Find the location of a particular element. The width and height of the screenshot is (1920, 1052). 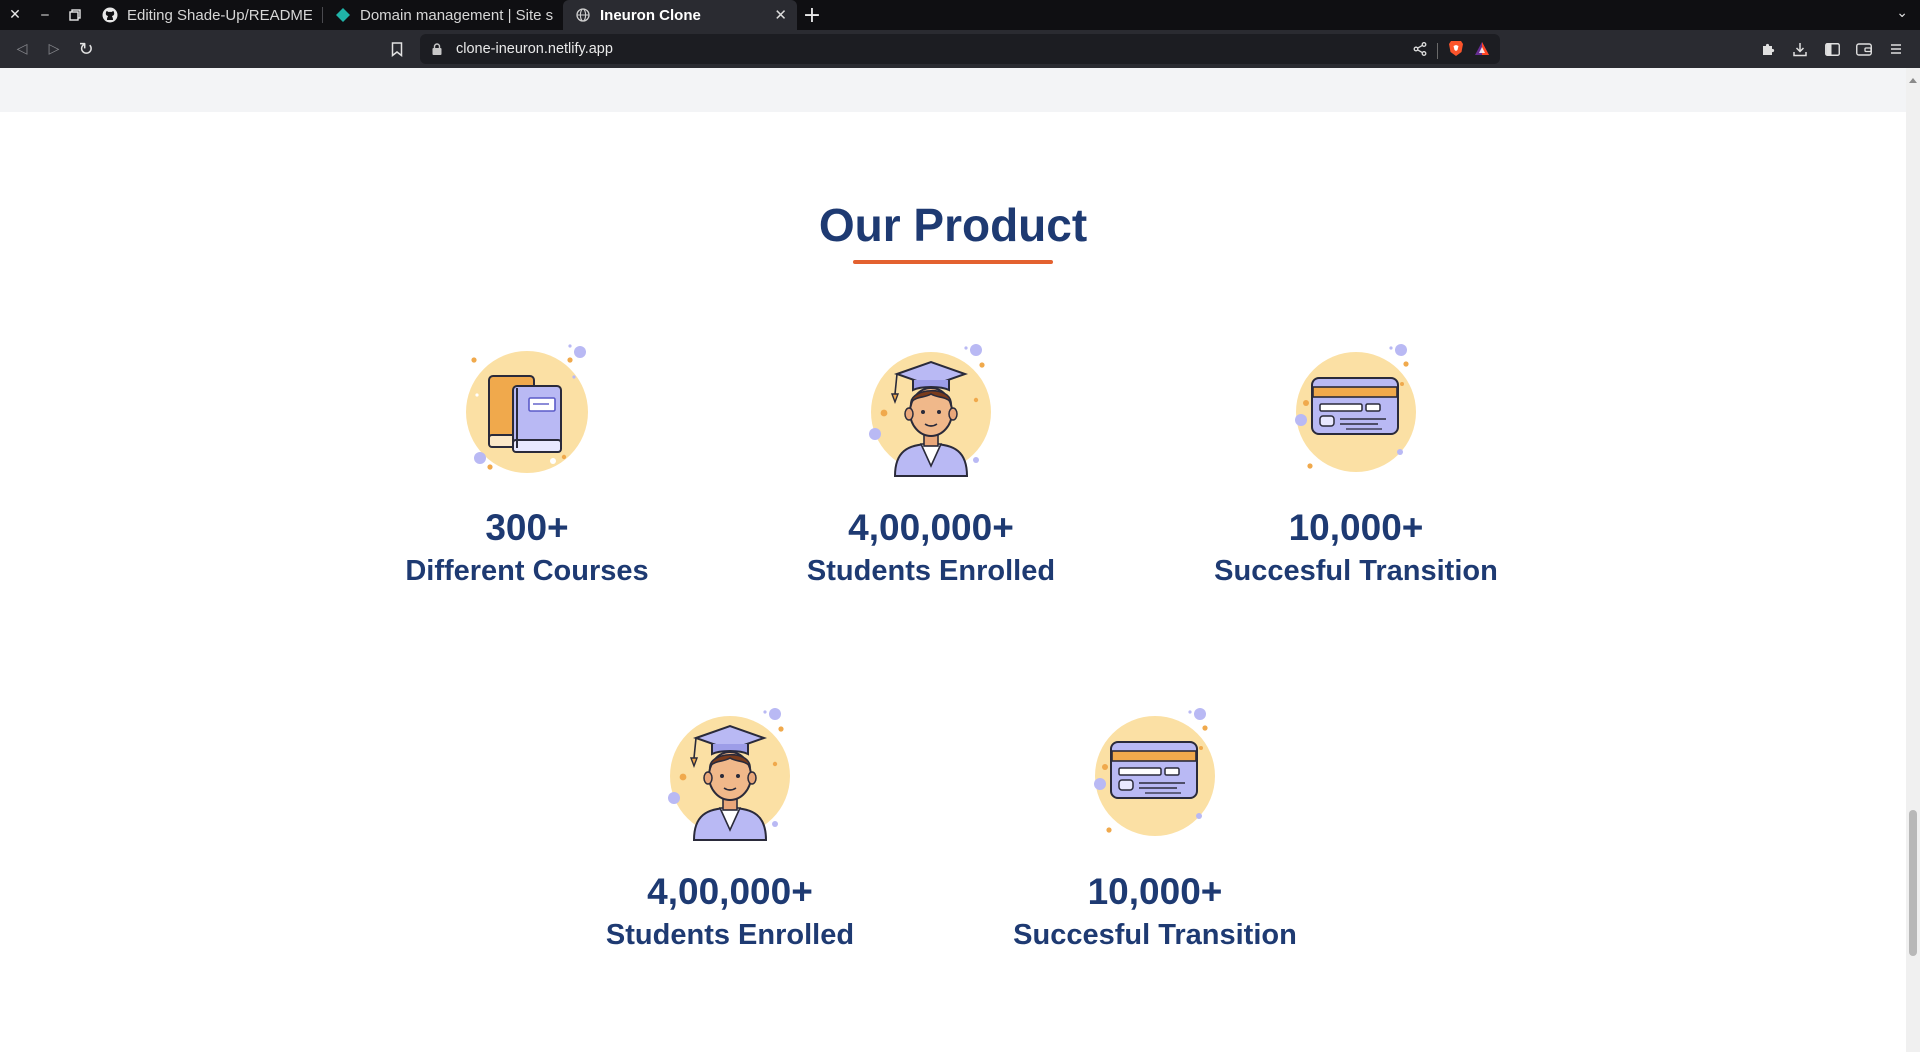

stat-card-students: 4,00,000+ Students Enrolled is located at coordinates (931, 465).